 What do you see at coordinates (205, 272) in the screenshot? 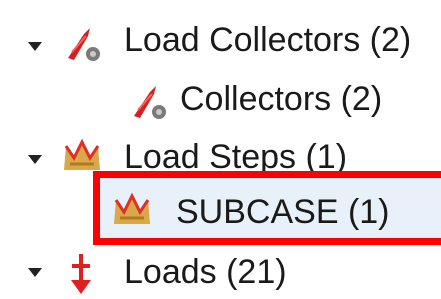
I see `tree-item-label: Loads (21)` at bounding box center [205, 272].